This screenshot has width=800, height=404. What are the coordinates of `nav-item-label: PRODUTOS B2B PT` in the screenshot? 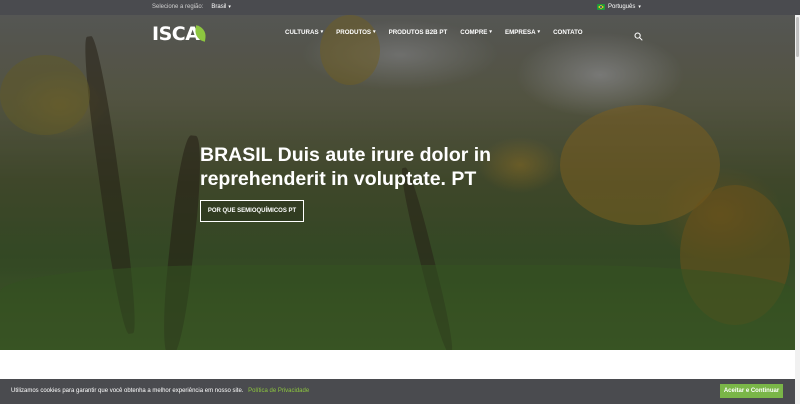 It's located at (418, 32).